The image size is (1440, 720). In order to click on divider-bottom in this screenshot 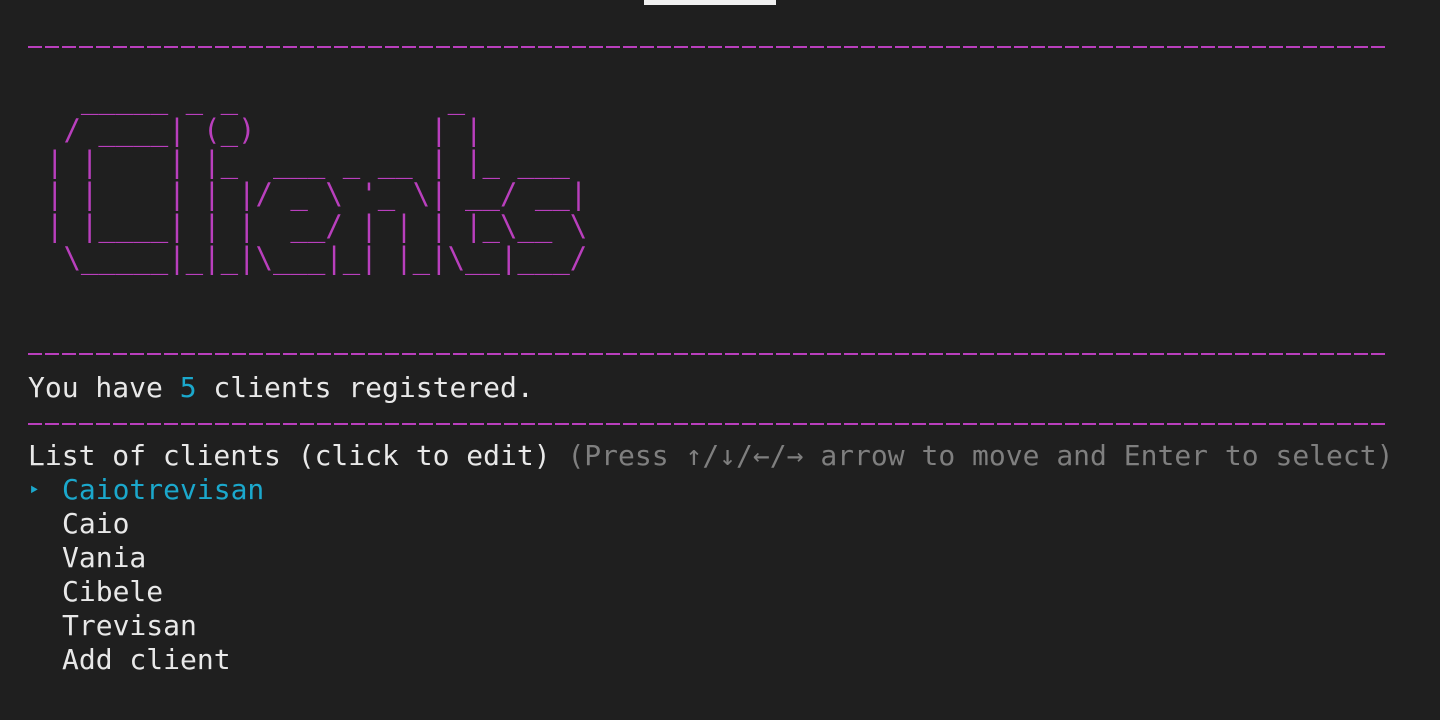, I will do `click(708, 424)`.